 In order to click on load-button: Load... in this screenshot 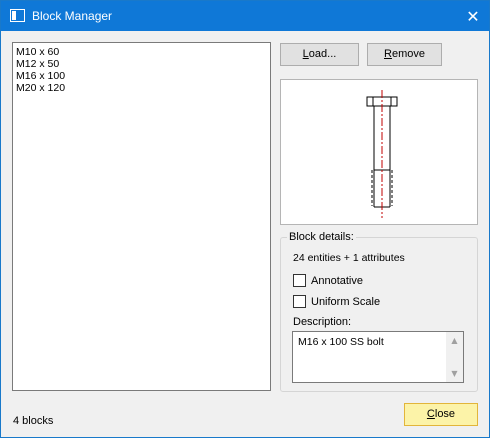, I will do `click(319, 54)`.